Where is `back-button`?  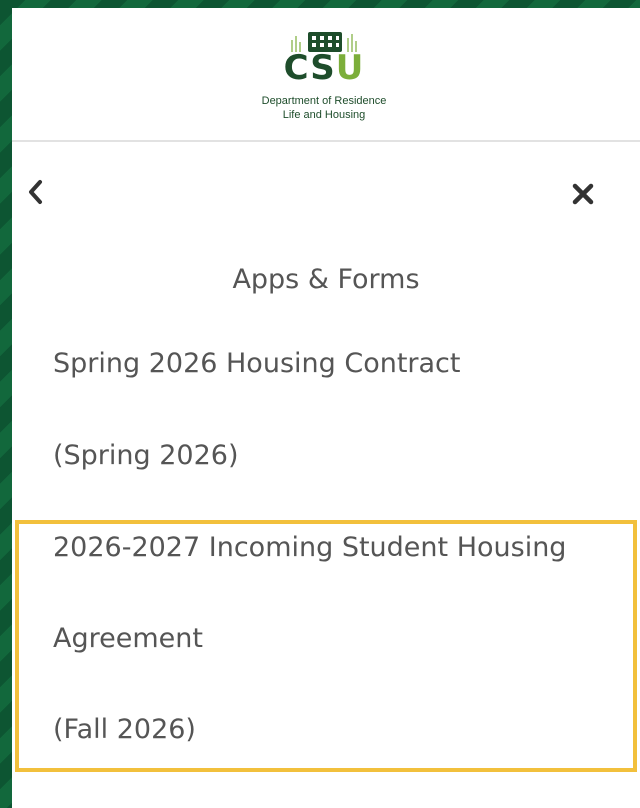 back-button is located at coordinates (35, 192).